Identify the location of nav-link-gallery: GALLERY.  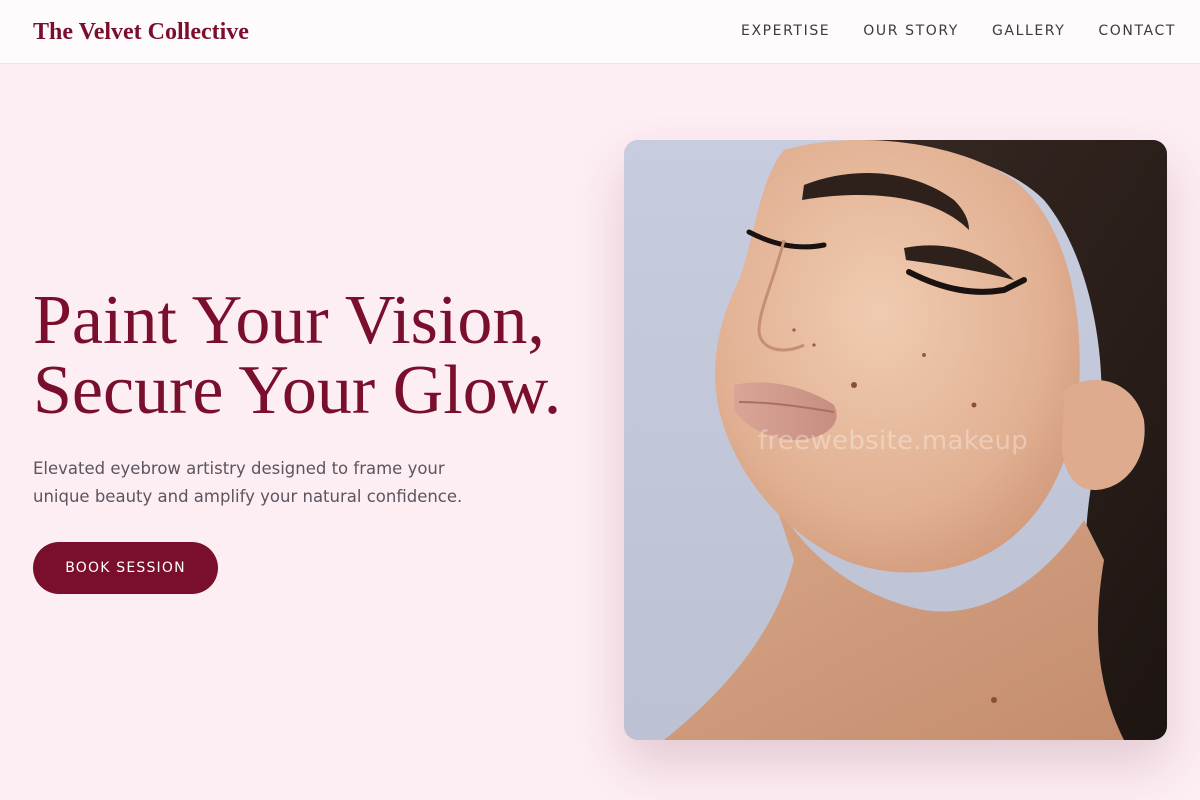
(1028, 31).